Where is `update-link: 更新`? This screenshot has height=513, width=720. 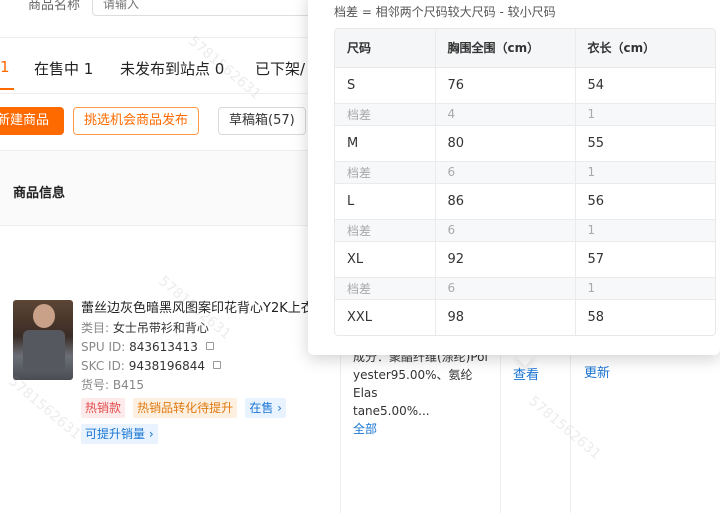 update-link: 更新 is located at coordinates (597, 371).